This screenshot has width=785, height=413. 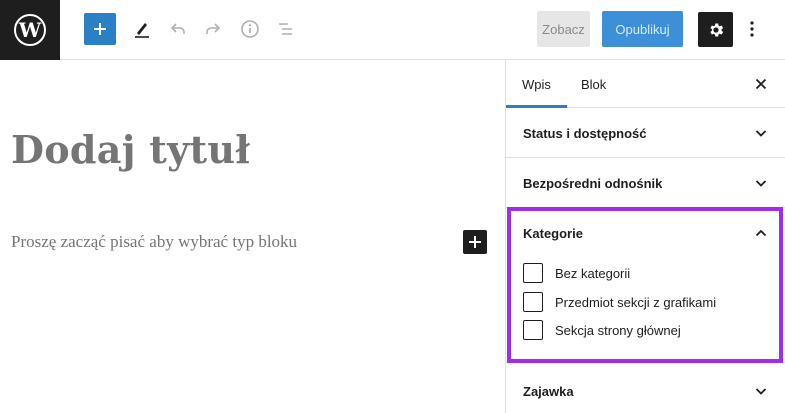 What do you see at coordinates (618, 330) in the screenshot?
I see `category-label: Sekcja strony głównej` at bounding box center [618, 330].